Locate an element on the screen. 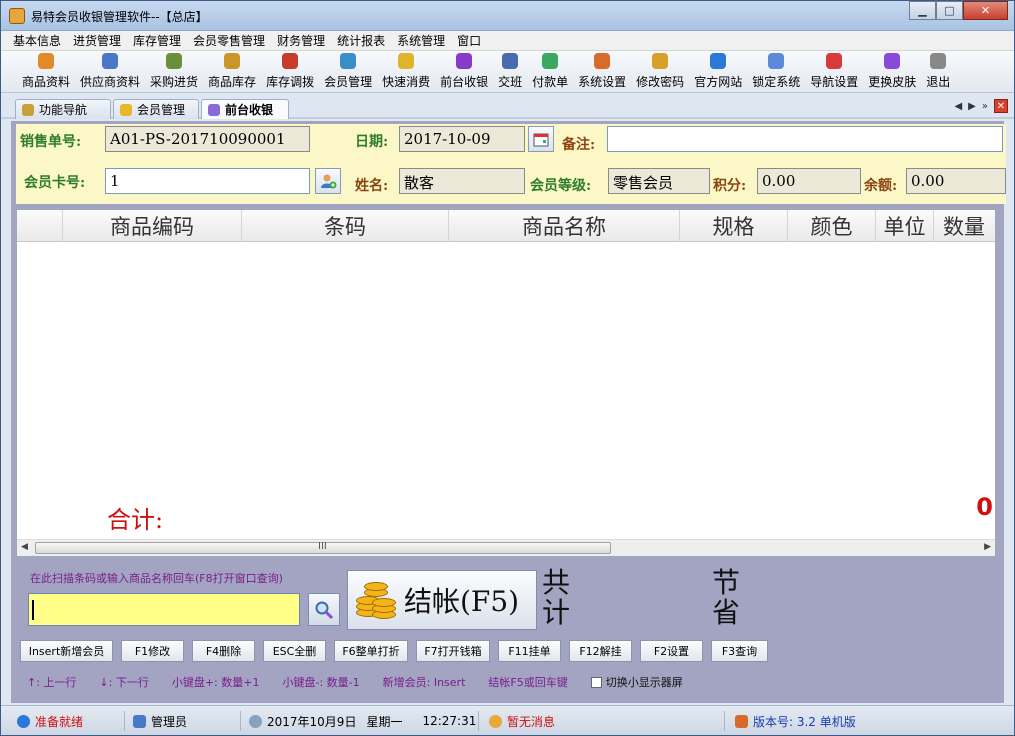  grid-header: 商品编码 条码 商品名称 规格 颜色 单位 数量 is located at coordinates (506, 226).